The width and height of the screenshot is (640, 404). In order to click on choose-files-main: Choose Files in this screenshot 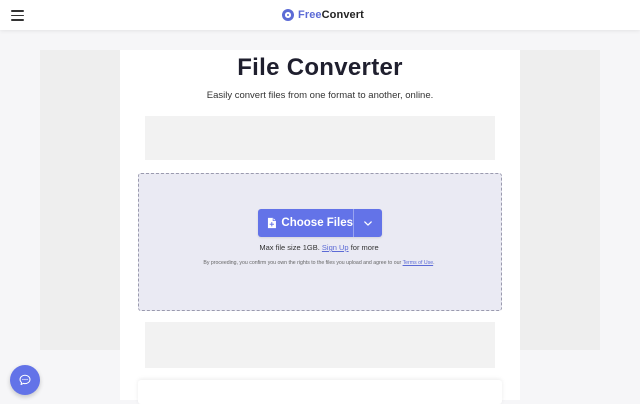, I will do `click(305, 223)`.